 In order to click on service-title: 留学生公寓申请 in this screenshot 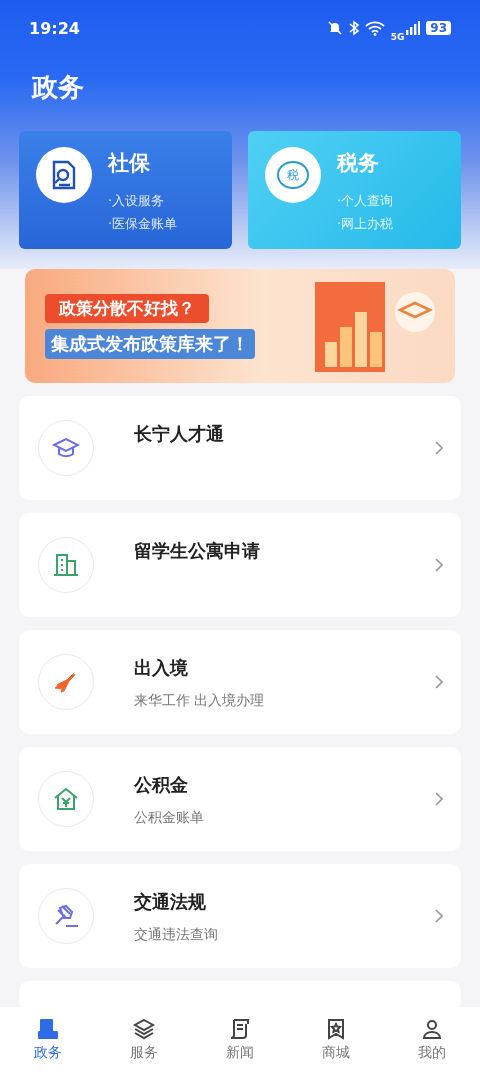, I will do `click(197, 551)`.